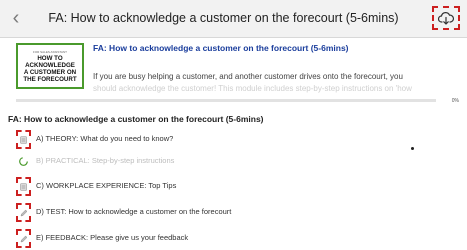 The height and width of the screenshot is (250, 467). I want to click on step-label: B) PRACTICAL: Step-by-step instructions, so click(105, 160).